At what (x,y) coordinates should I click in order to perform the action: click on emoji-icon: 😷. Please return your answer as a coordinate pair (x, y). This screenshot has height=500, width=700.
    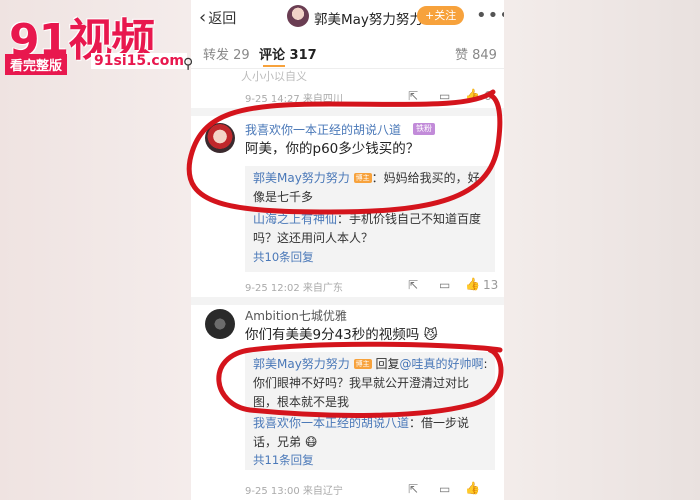
    Looking at the image, I should click on (311, 442).